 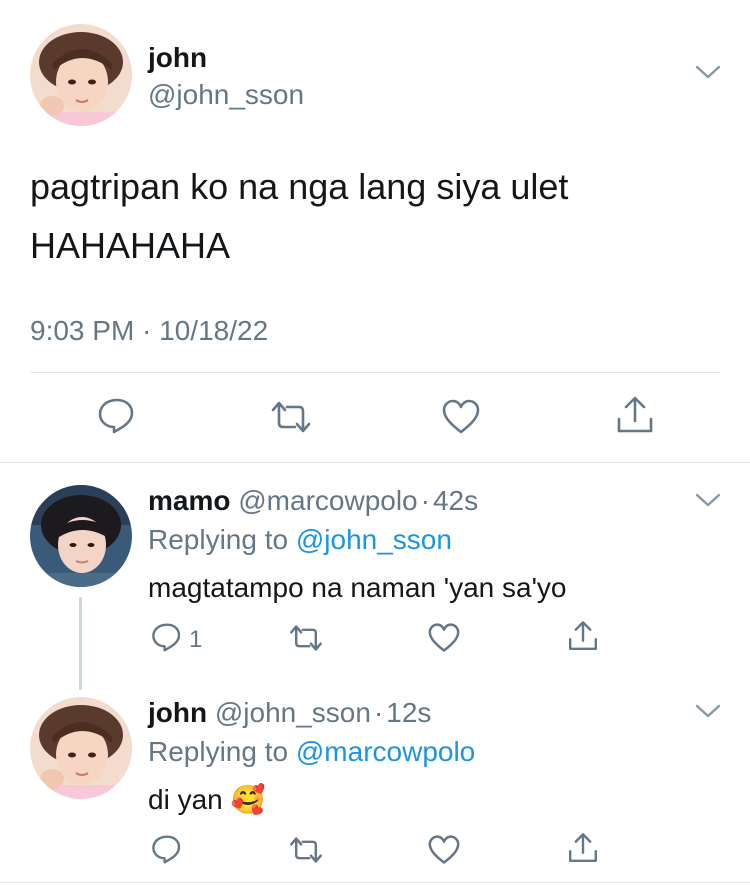 I want to click on reply-header: john @john_sson · 12s, so click(x=289, y=713).